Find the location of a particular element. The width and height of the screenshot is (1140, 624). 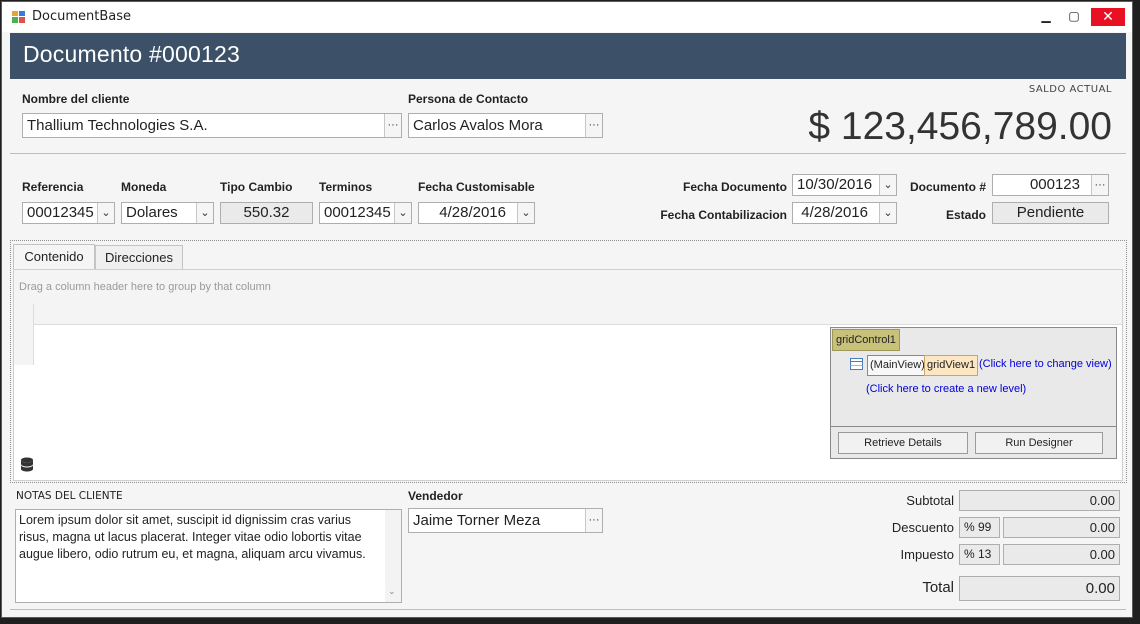

contact-value: Carlos Avalos Mora is located at coordinates (478, 125).